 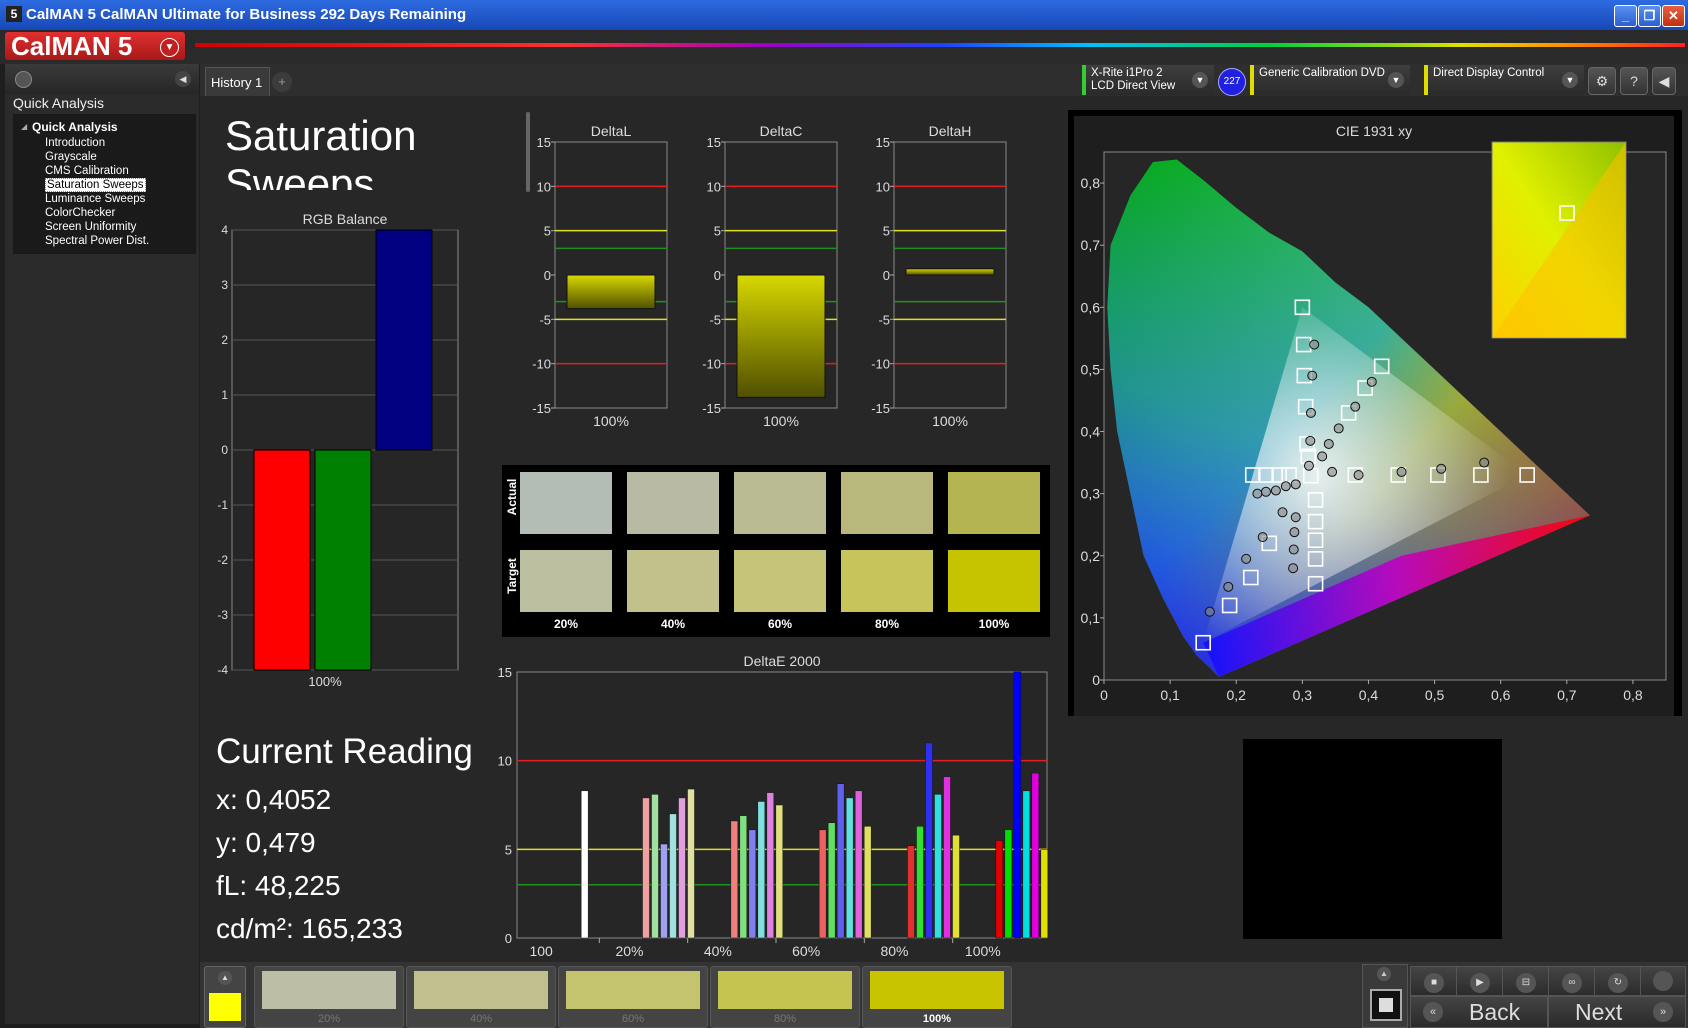 What do you see at coordinates (1435, 695) in the screenshot?
I see `x-tick-label: 0,5` at bounding box center [1435, 695].